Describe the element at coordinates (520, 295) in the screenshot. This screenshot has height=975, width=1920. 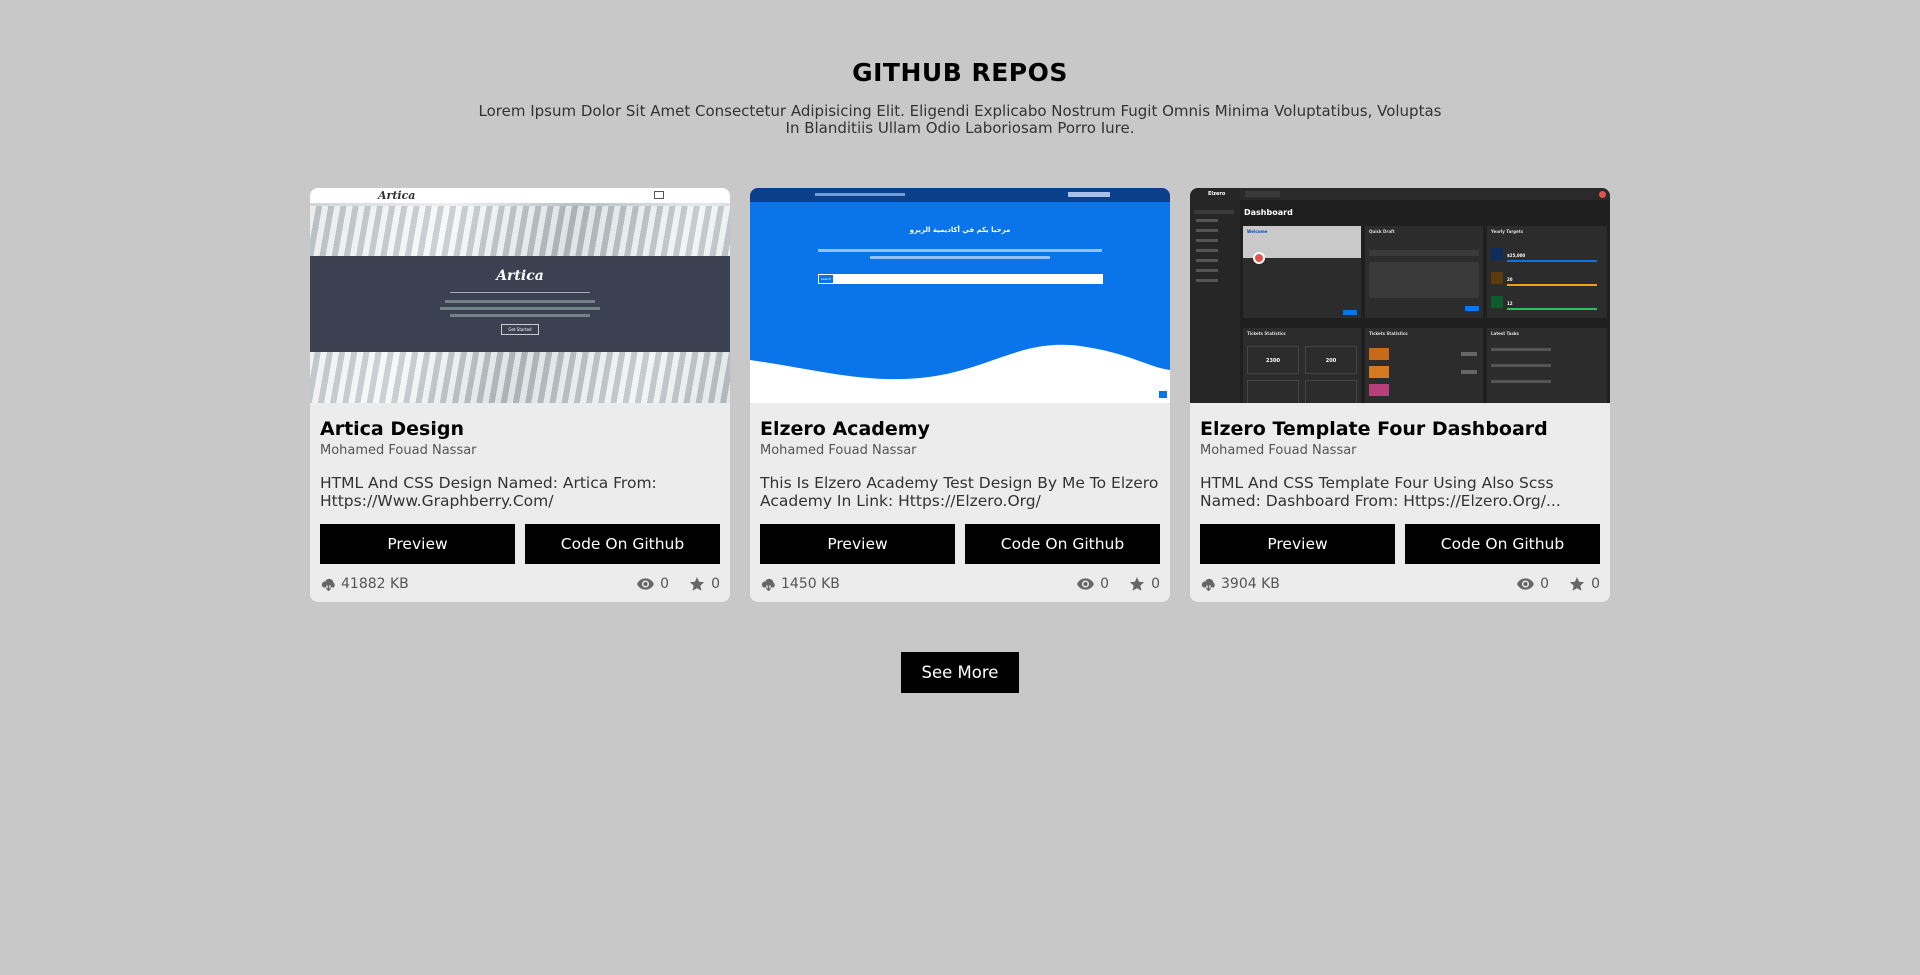
I see `repo-thumbnail: Artica Artica Get Started` at that location.